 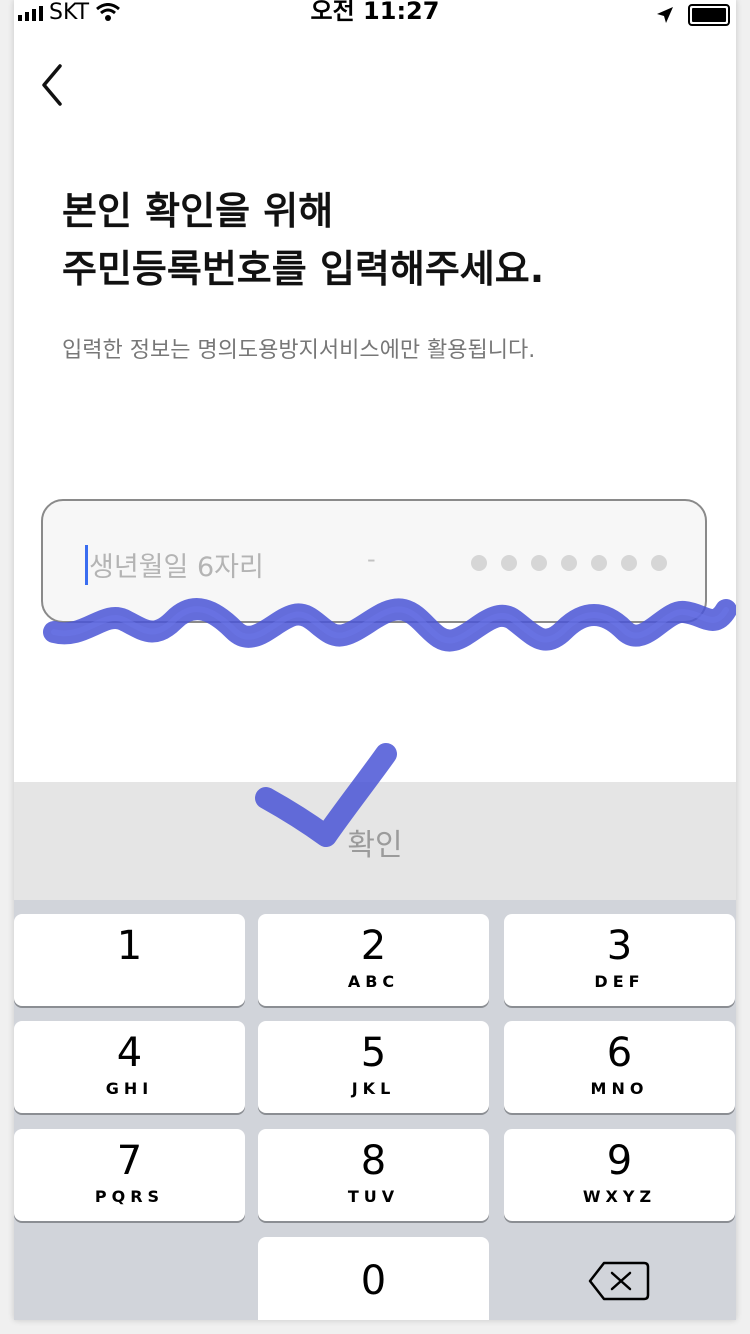 What do you see at coordinates (375, 845) in the screenshot?
I see `confirm-button-label: 확인` at bounding box center [375, 845].